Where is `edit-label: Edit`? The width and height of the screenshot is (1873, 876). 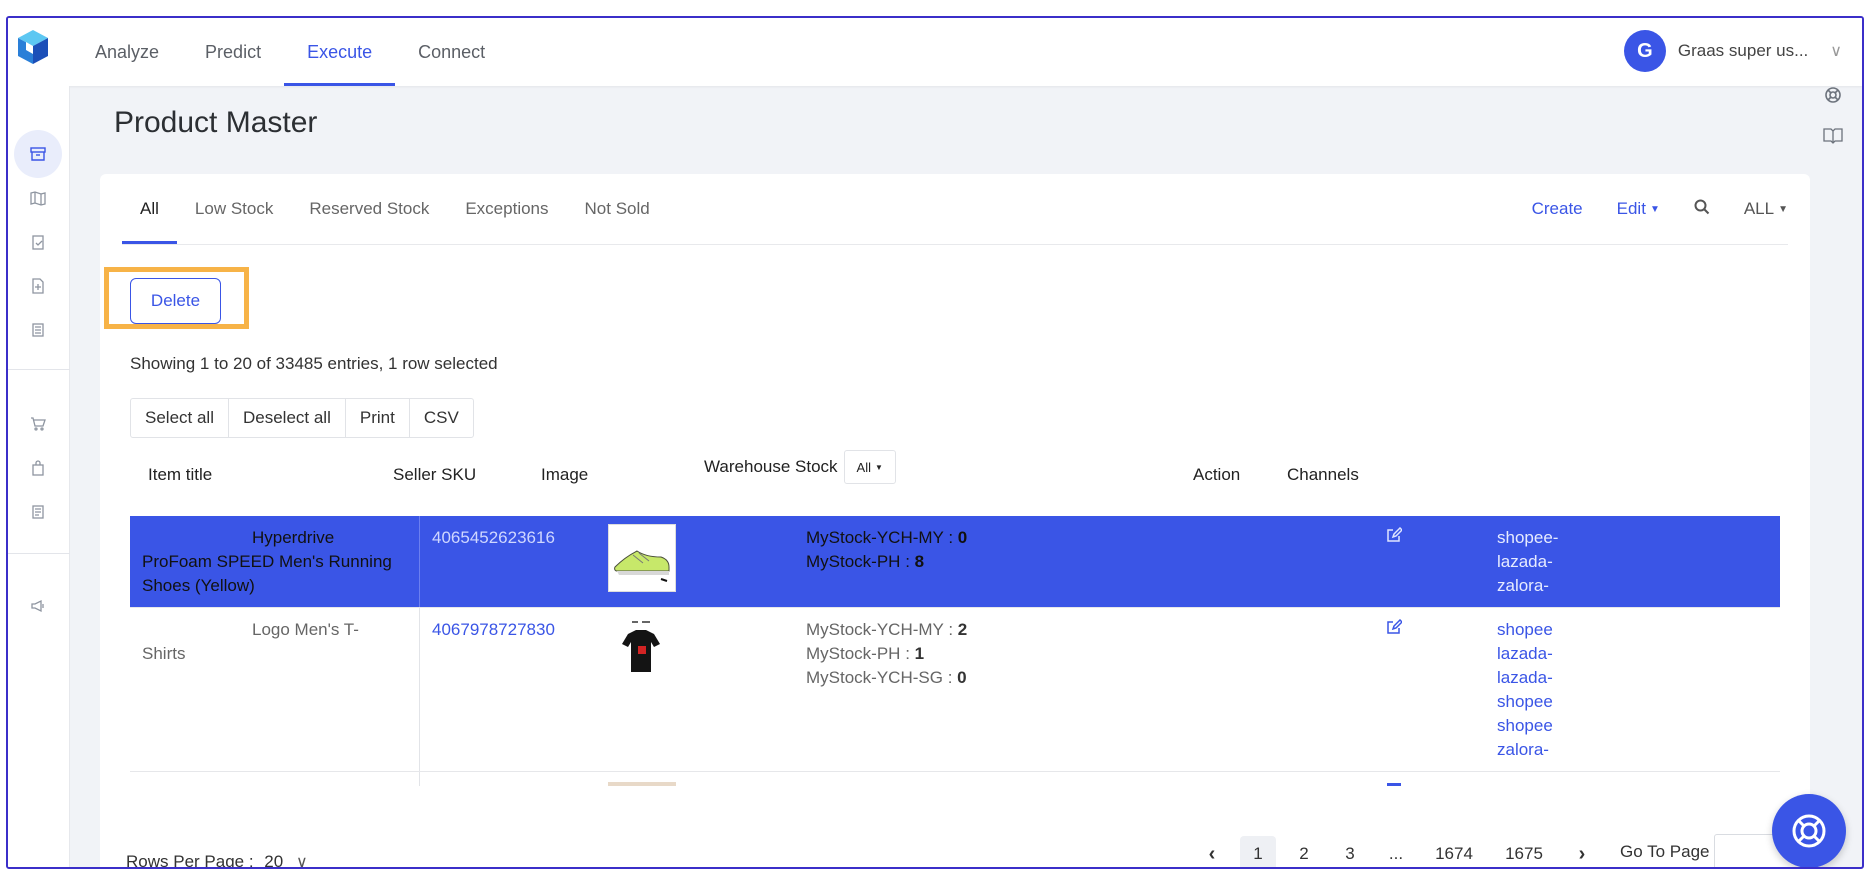
edit-label: Edit is located at coordinates (1631, 208).